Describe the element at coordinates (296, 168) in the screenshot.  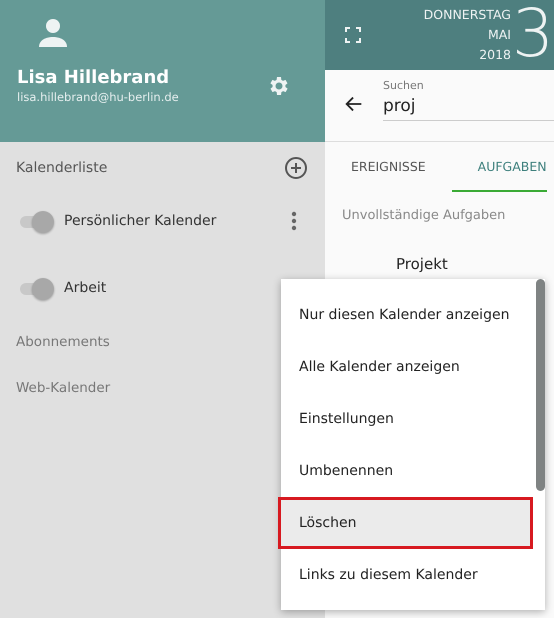
I see `add-icon` at that location.